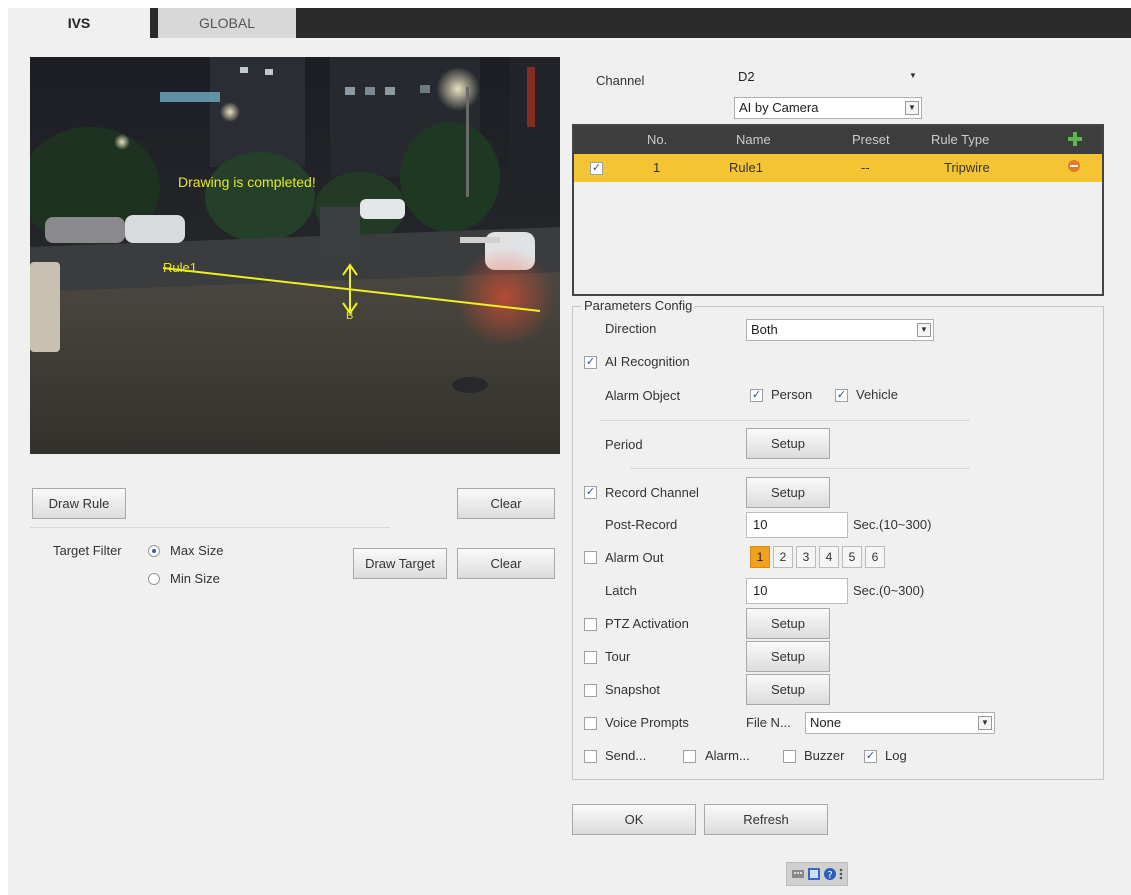  What do you see at coordinates (746, 167) in the screenshot?
I see `cell-name: Rule1` at bounding box center [746, 167].